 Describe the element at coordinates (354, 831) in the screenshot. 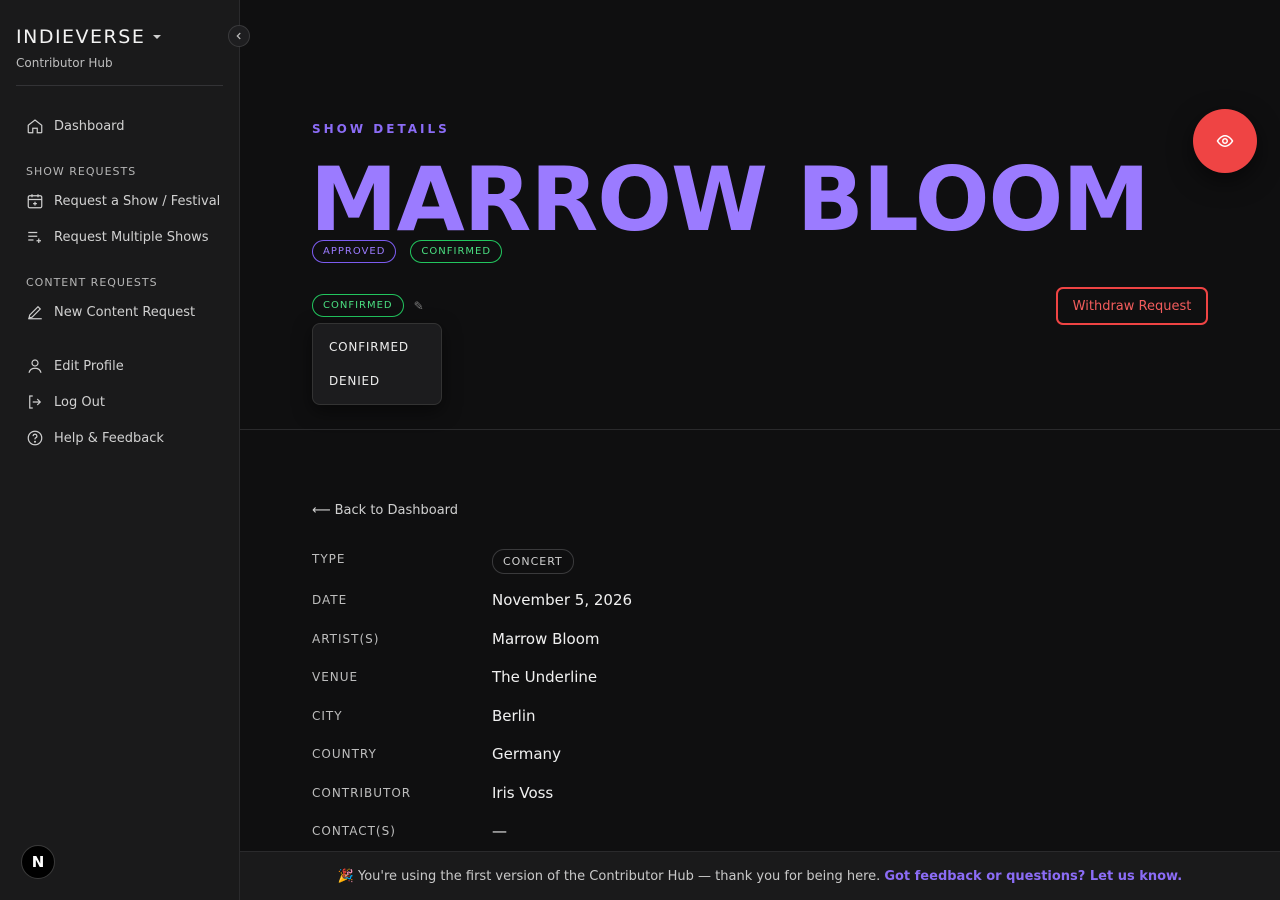

I see `contacts-label: CONTACT(S)` at that location.